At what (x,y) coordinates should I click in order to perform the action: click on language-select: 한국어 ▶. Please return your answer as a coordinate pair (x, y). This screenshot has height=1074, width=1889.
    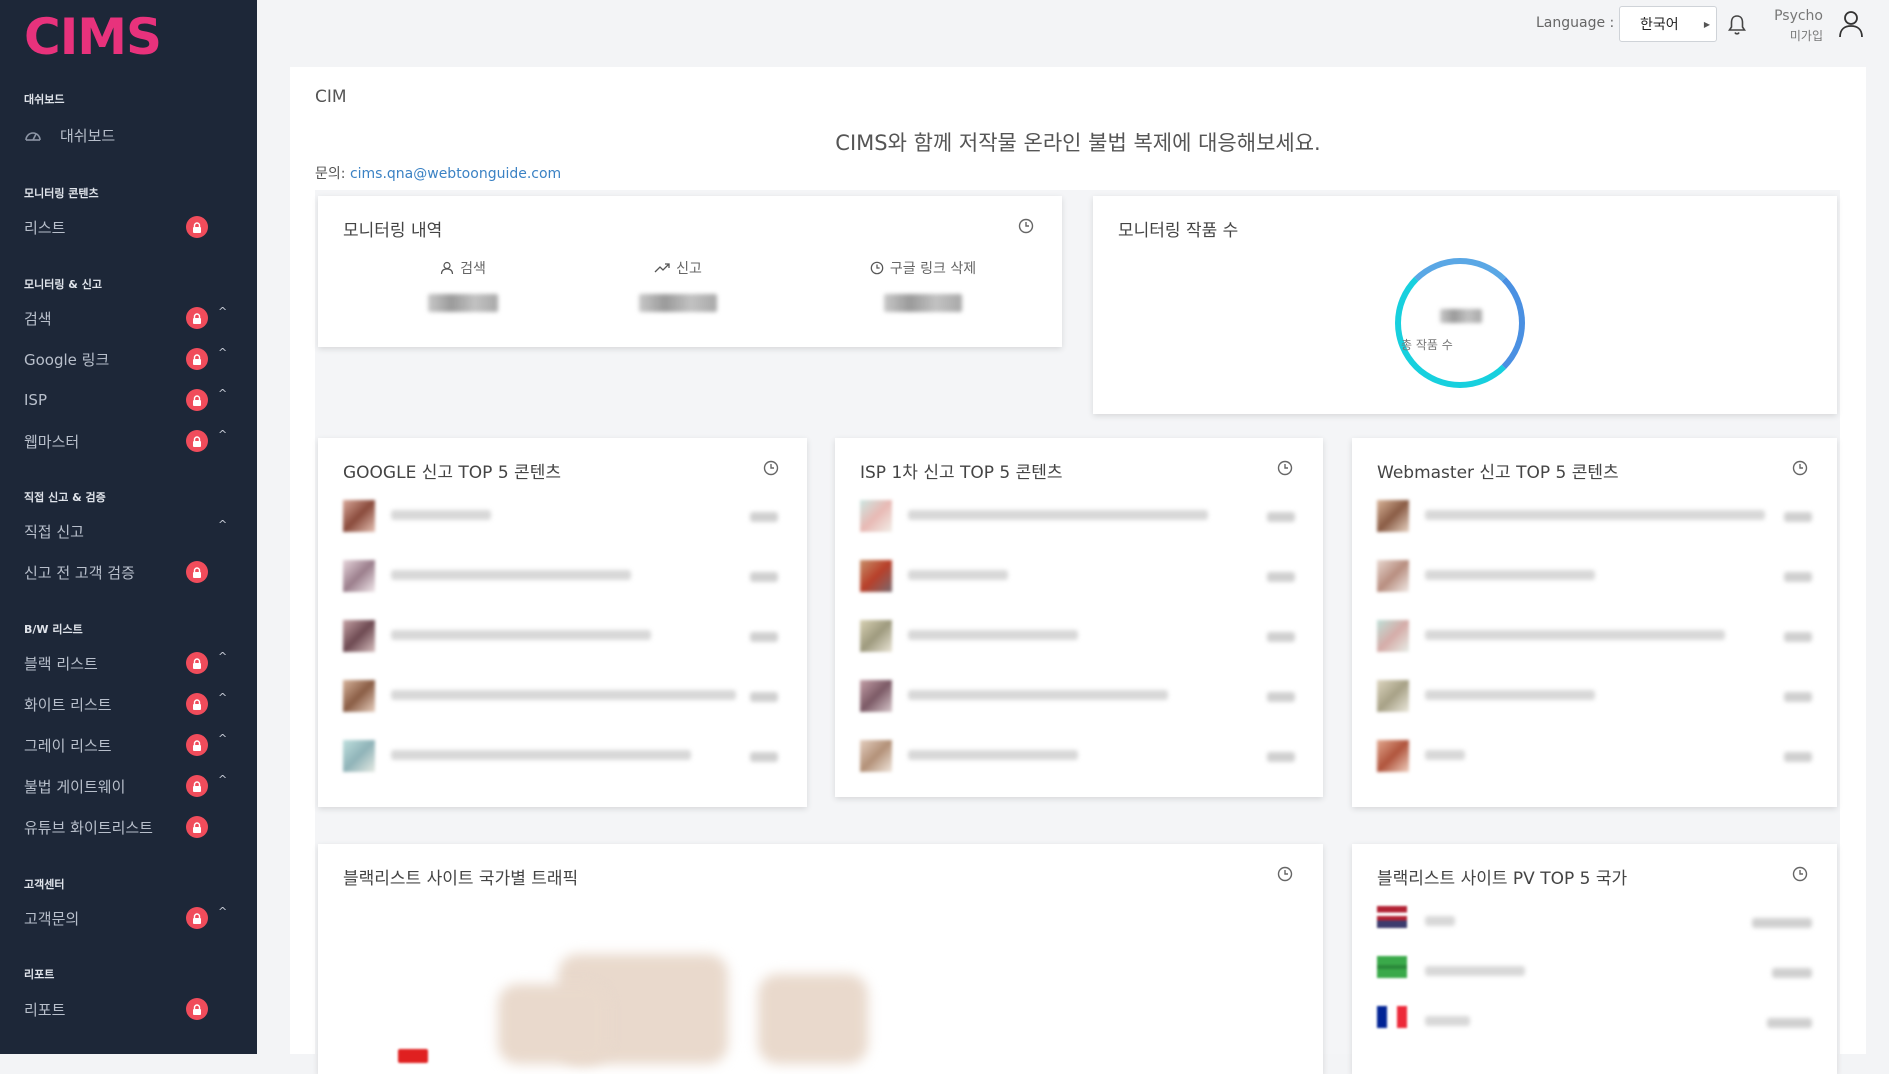
    Looking at the image, I should click on (1668, 24).